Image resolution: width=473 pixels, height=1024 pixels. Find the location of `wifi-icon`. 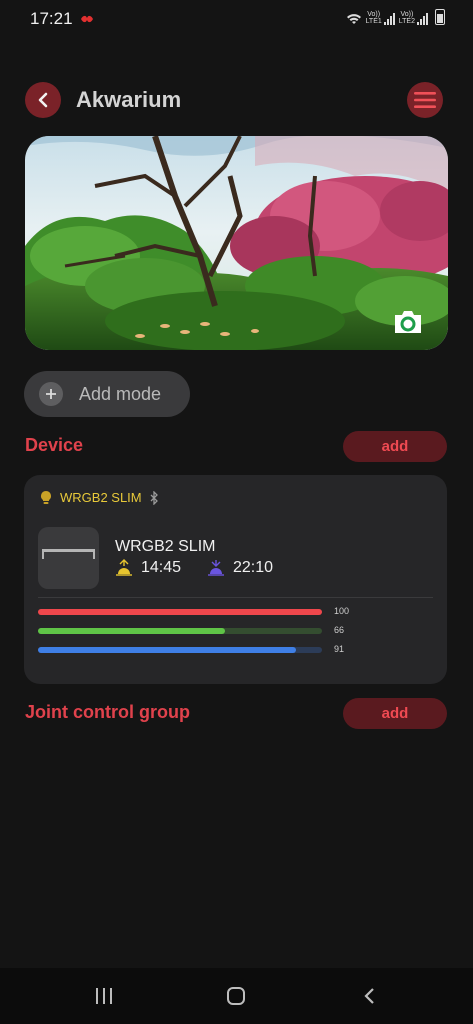

wifi-icon is located at coordinates (353, 19).